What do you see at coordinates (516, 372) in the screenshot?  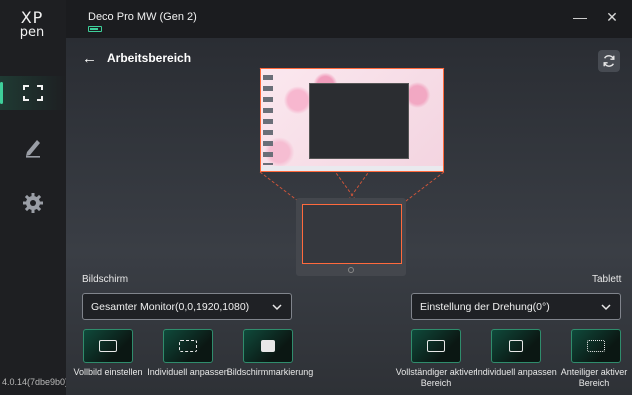 I see `custom-adjust-tablet-label: Individuell anpassen` at bounding box center [516, 372].